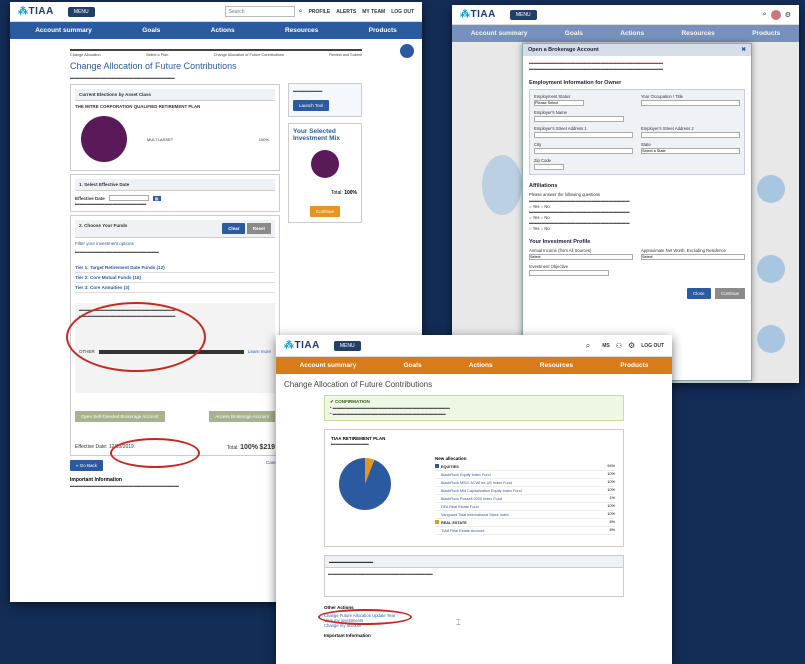  What do you see at coordinates (36, 11) in the screenshot?
I see `tiaa-logo: ⁂TIAA` at bounding box center [36, 11].